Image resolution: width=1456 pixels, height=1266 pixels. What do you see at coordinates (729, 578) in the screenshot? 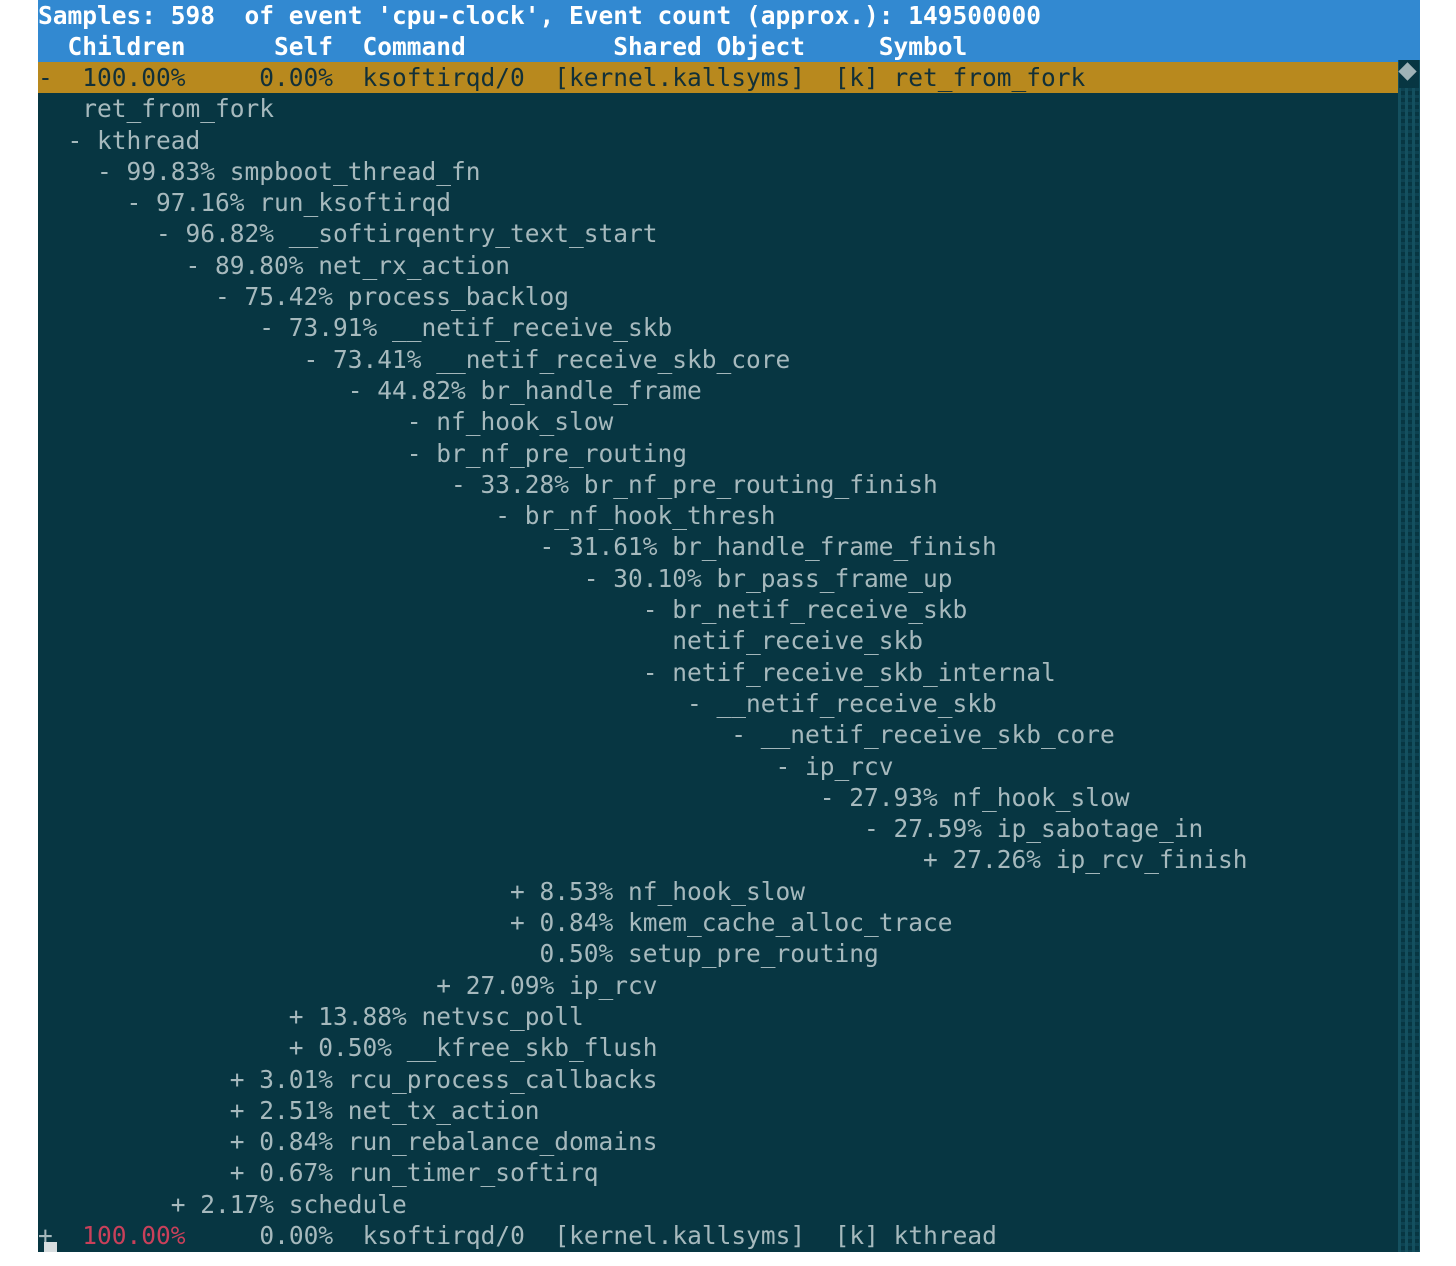
I see `callchain-row: - 30.10% br_pass_frame_up` at bounding box center [729, 578].